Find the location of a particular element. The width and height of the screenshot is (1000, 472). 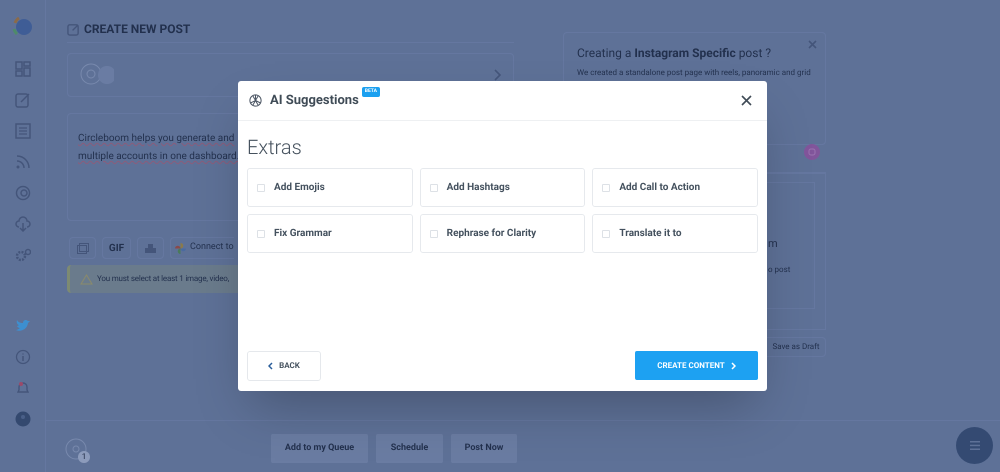

preview-title: m is located at coordinates (773, 244).